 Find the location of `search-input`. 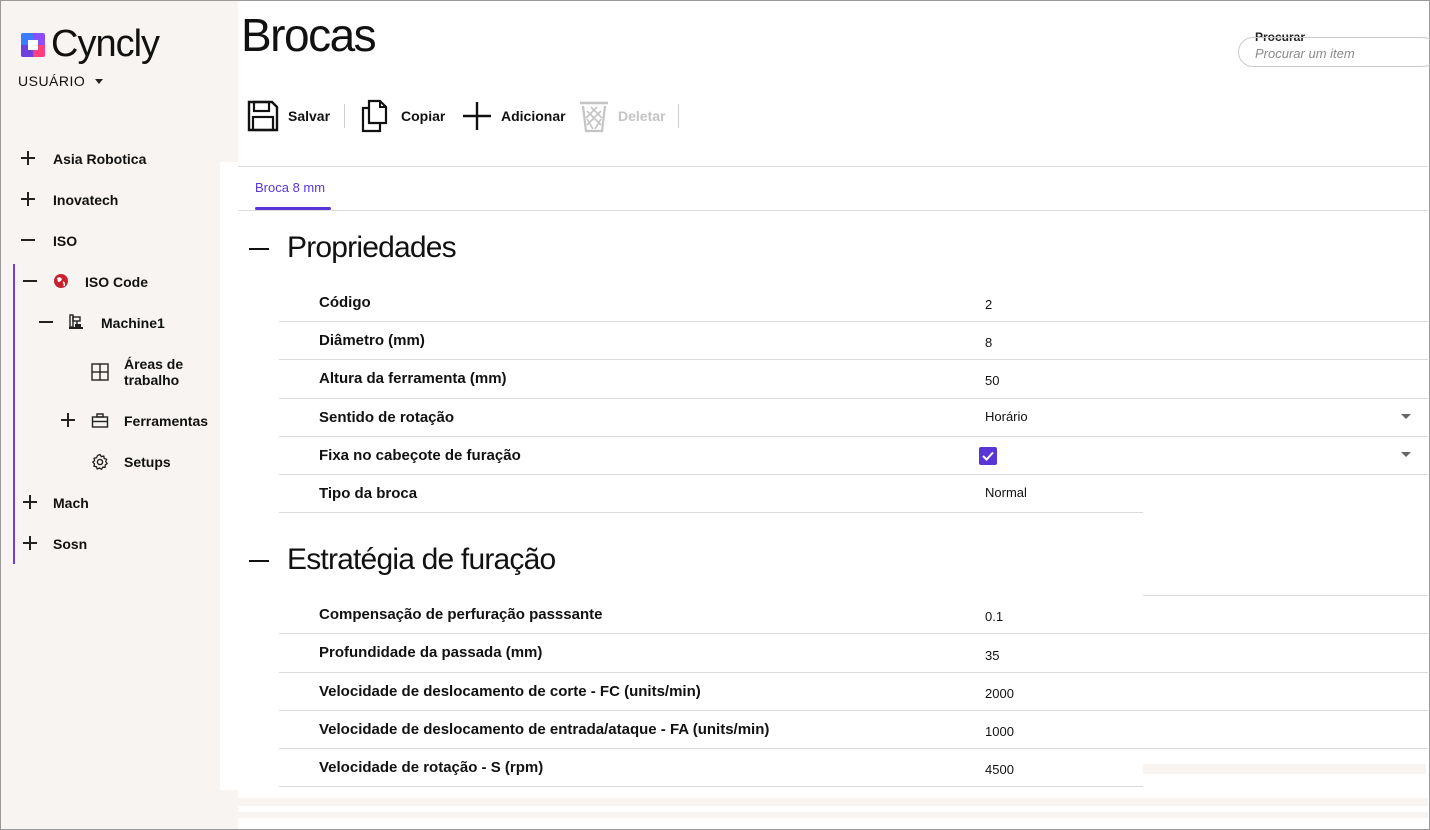

search-input is located at coordinates (1340, 53).